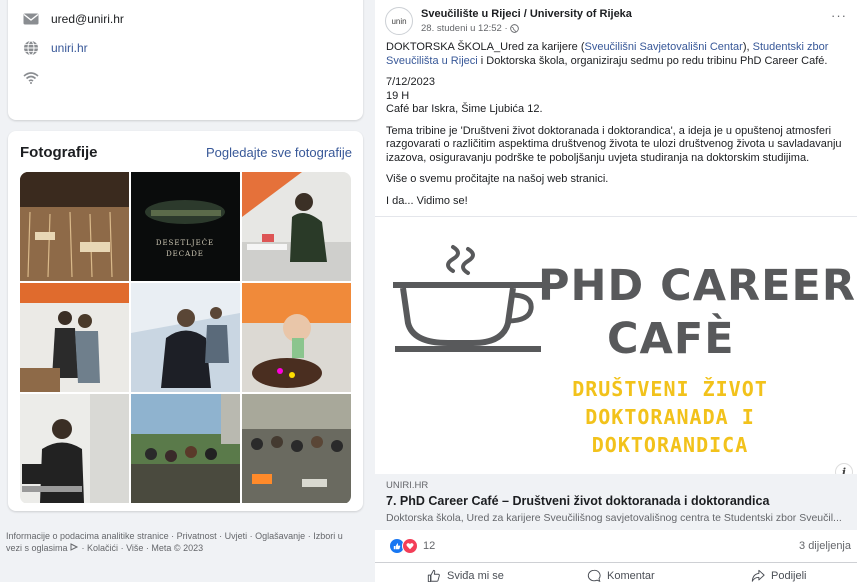 The width and height of the screenshot is (857, 582). What do you see at coordinates (197, 536) in the screenshot?
I see `footer-link: Privatnost` at bounding box center [197, 536].